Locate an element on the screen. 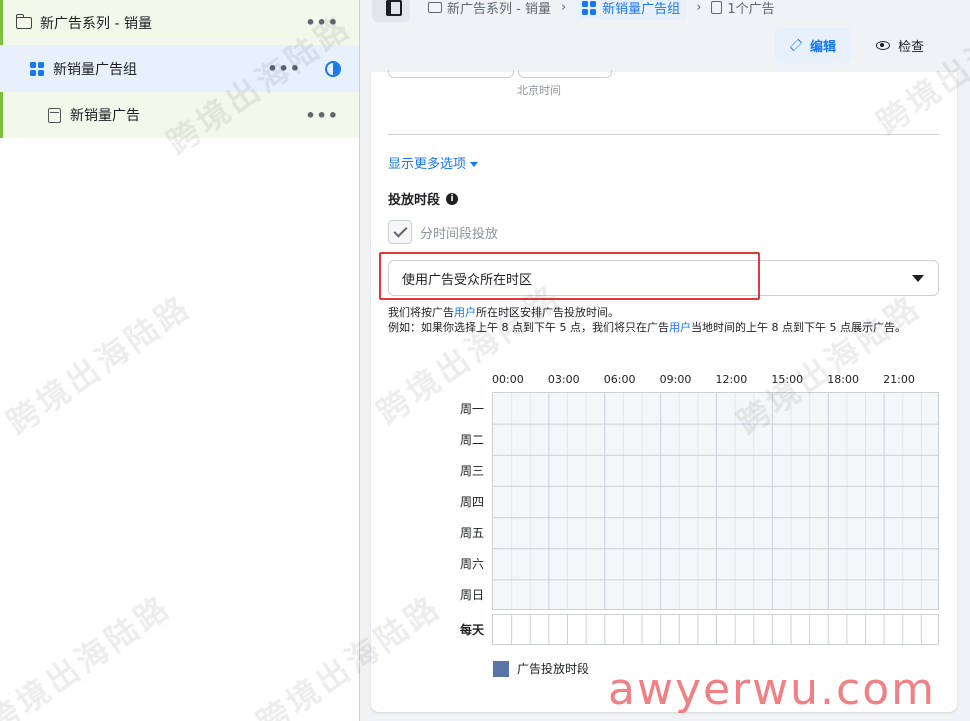  time-input is located at coordinates (565, 74).